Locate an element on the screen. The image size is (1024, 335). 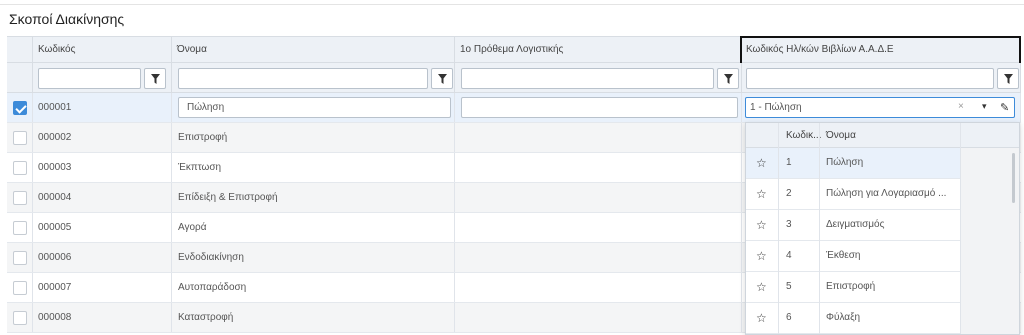
header-code: Κωδικός is located at coordinates (102, 49).